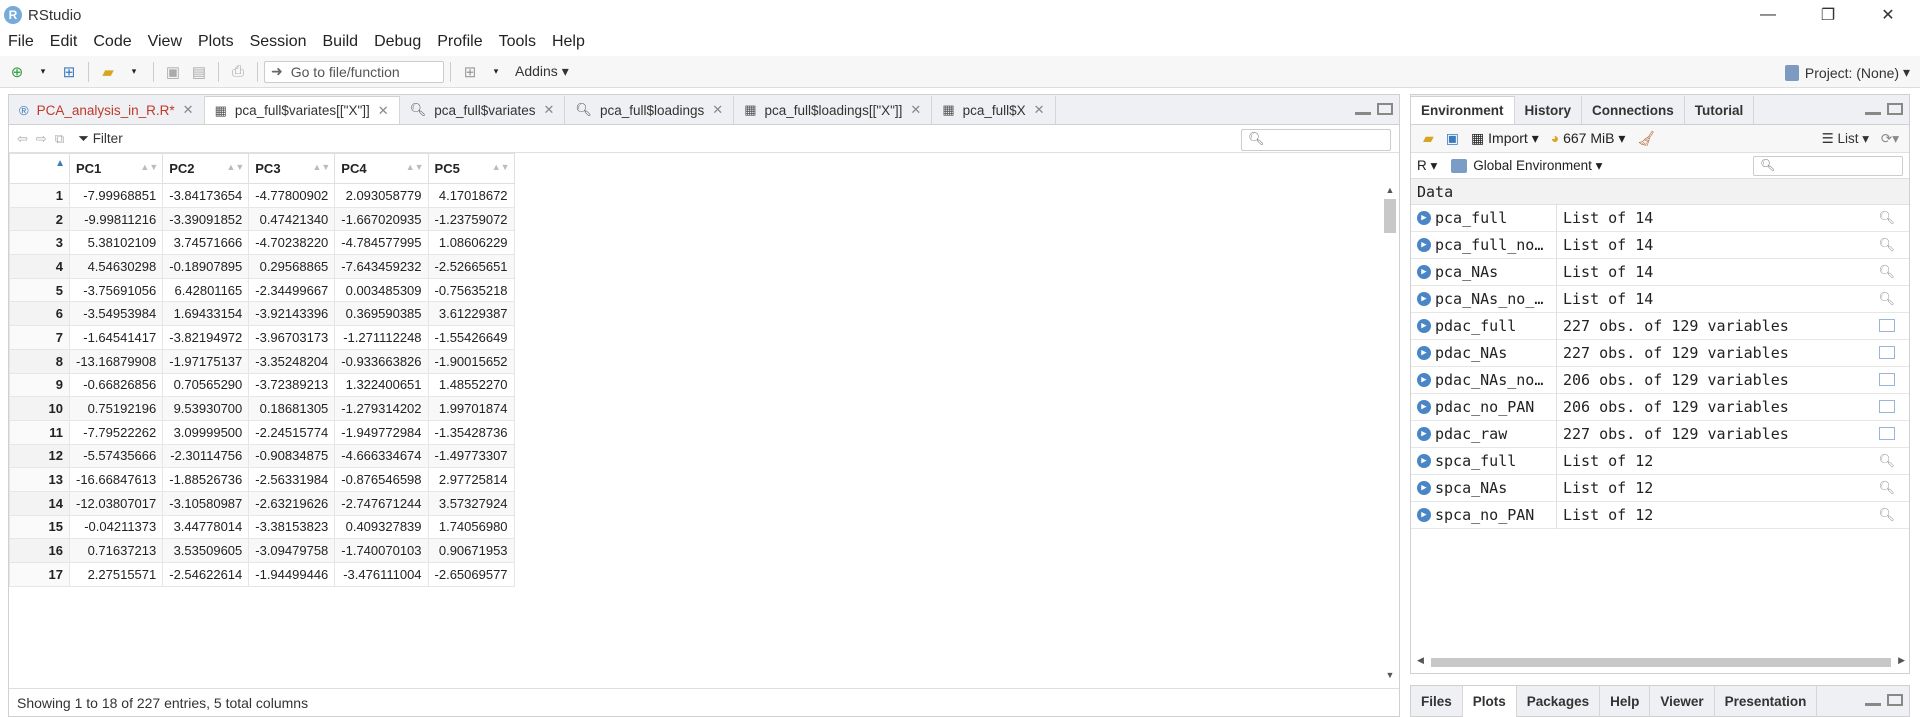 This screenshot has height=717, width=1920. What do you see at coordinates (1720, 110) in the screenshot?
I see `tab-tutorial: Tutorial` at bounding box center [1720, 110].